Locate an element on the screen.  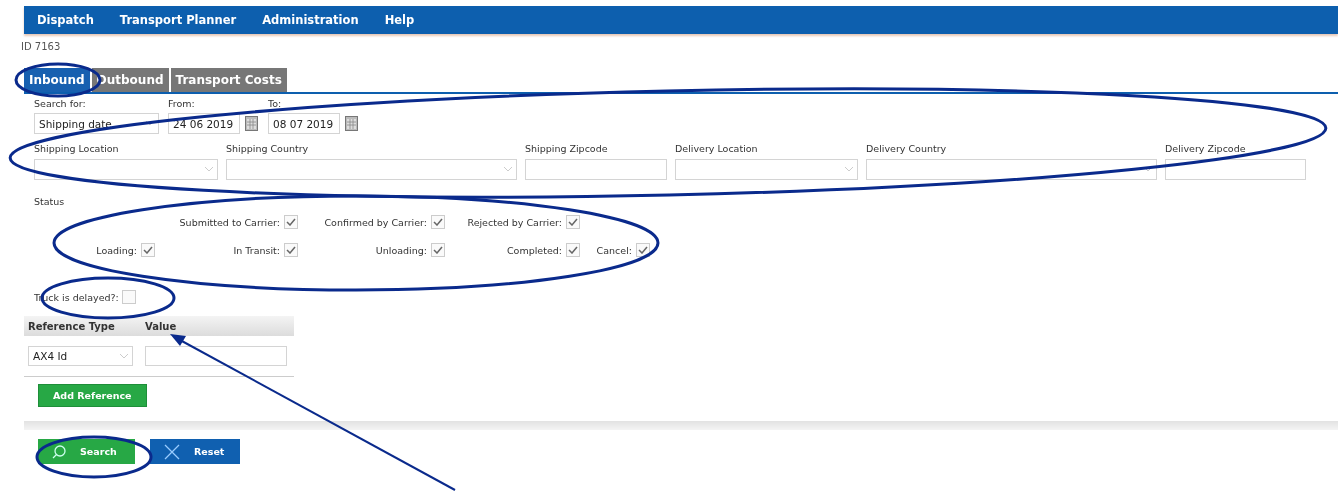
tab: Transport Costs is located at coordinates (228, 80).